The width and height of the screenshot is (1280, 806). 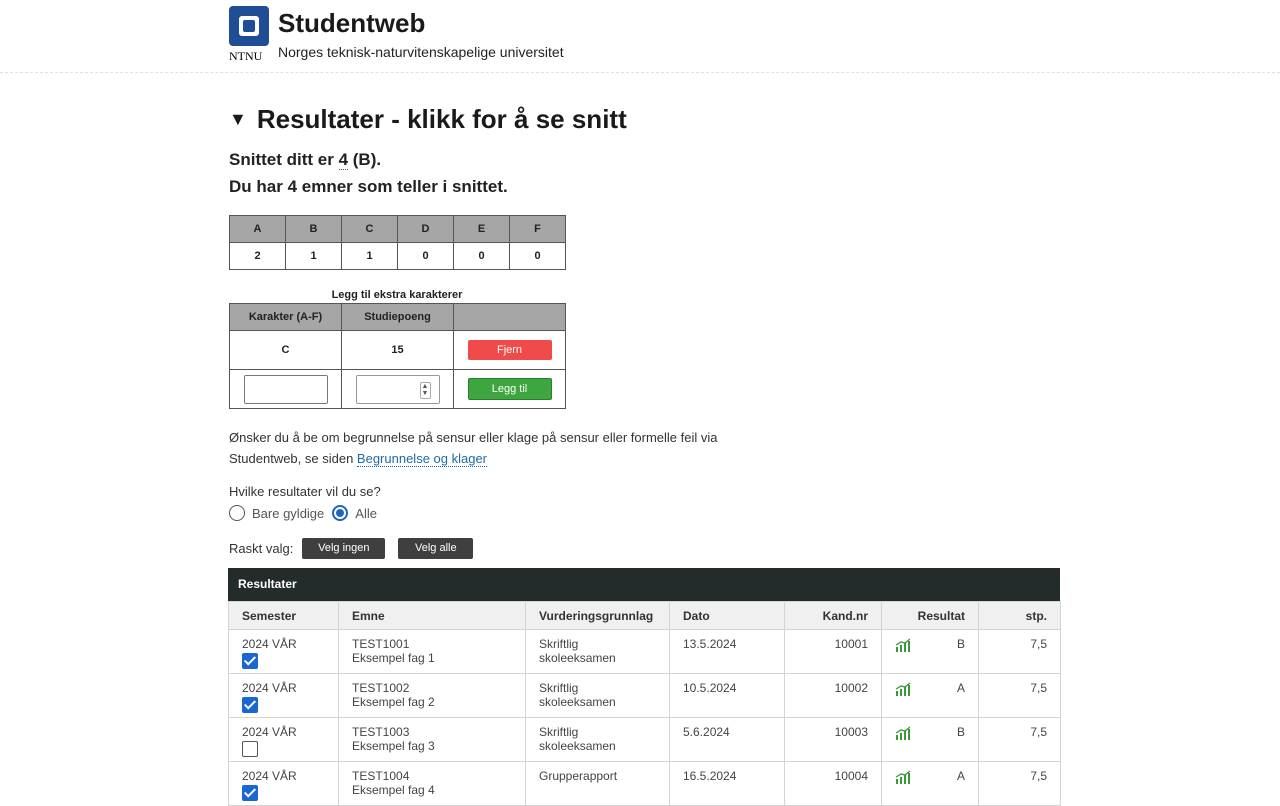 I want to click on col-course: Emne, so click(x=432, y=615).